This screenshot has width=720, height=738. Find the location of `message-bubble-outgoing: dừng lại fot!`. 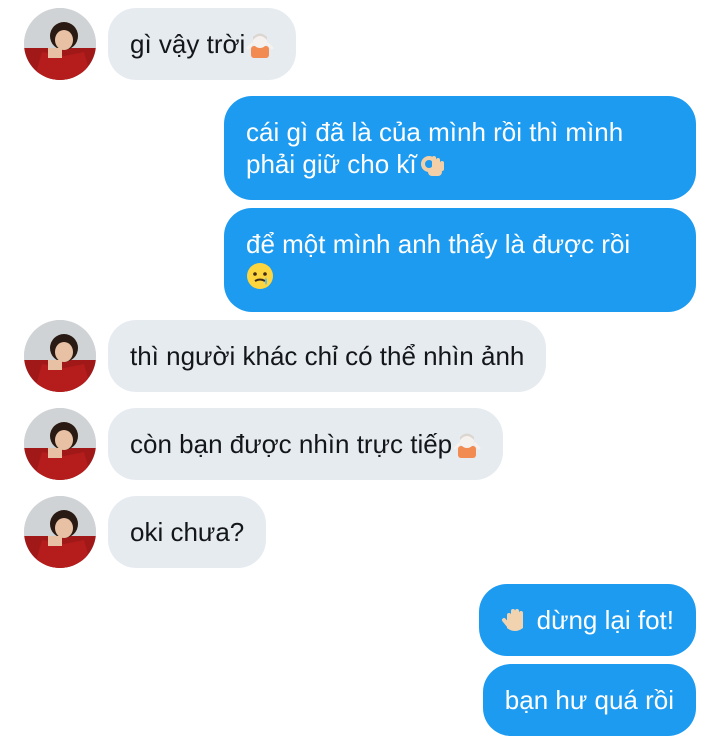

message-bubble-outgoing: dừng lại fot! is located at coordinates (587, 620).